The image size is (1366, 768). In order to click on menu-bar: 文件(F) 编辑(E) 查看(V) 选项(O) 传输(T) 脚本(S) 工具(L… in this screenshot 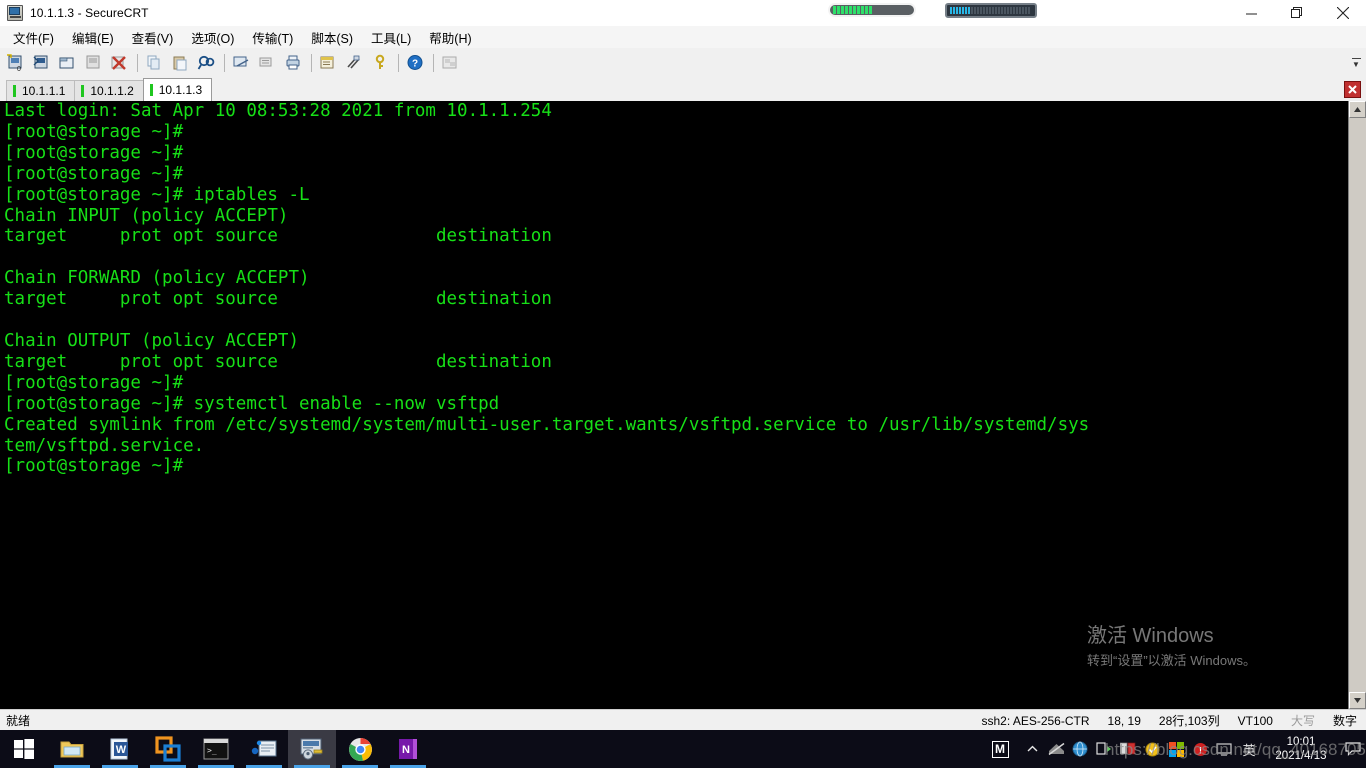, I will do `click(683, 37)`.